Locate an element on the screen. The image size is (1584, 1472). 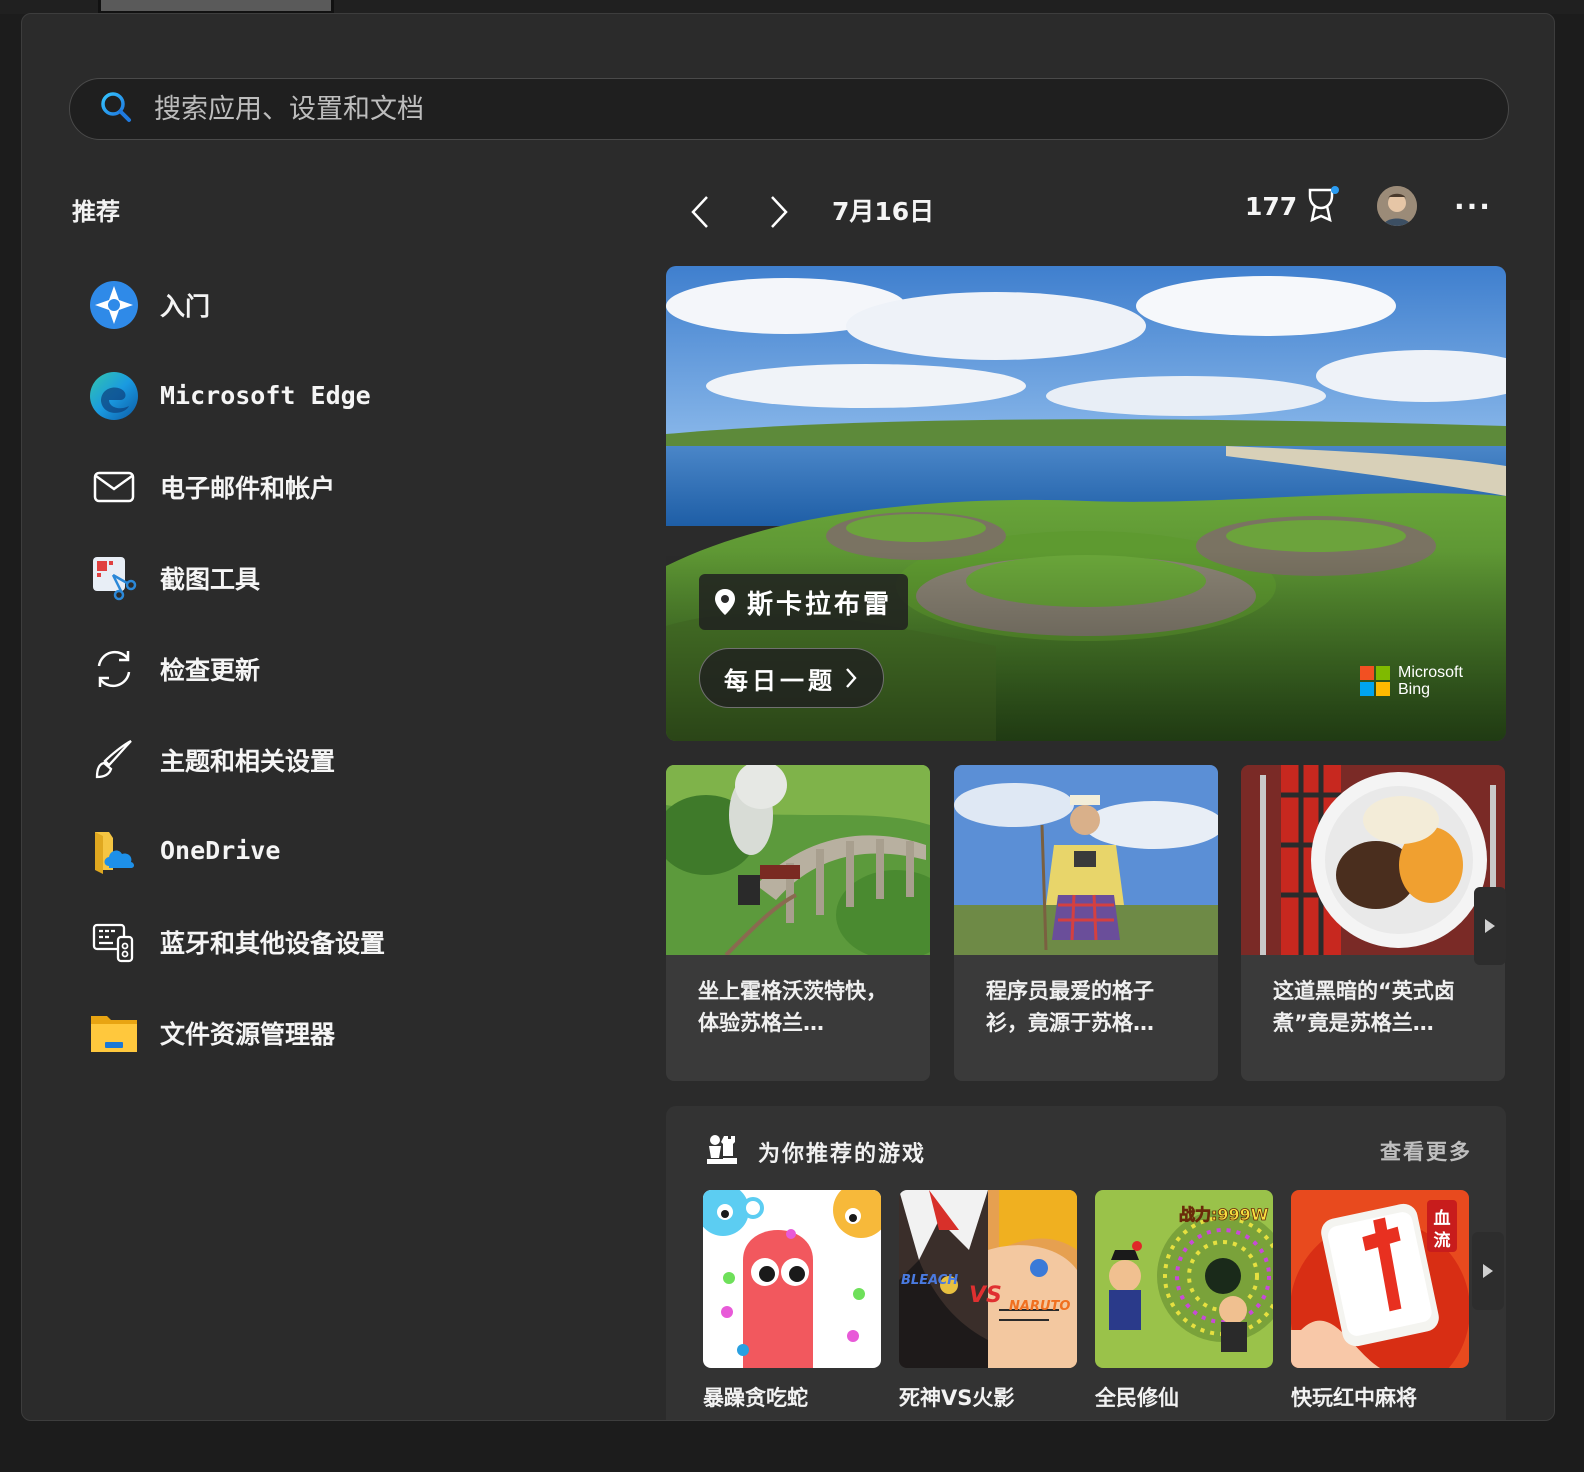
location-chip: 斯卡拉布雷 is located at coordinates (804, 602).